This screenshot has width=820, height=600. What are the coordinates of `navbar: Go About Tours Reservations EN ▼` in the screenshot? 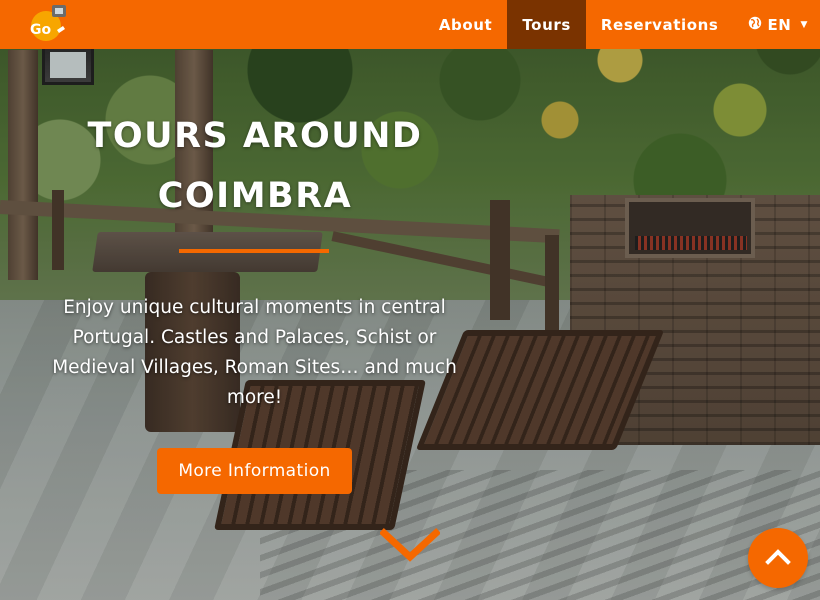 It's located at (410, 24).